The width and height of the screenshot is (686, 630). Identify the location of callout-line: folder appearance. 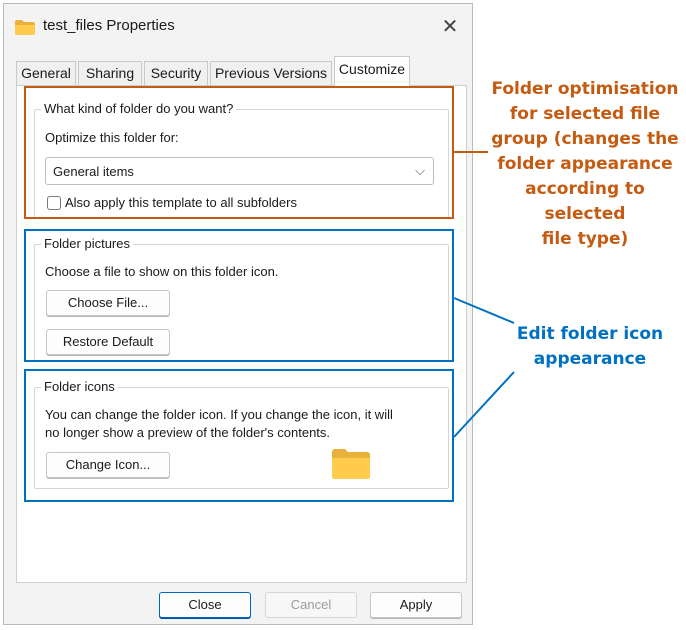
(585, 164).